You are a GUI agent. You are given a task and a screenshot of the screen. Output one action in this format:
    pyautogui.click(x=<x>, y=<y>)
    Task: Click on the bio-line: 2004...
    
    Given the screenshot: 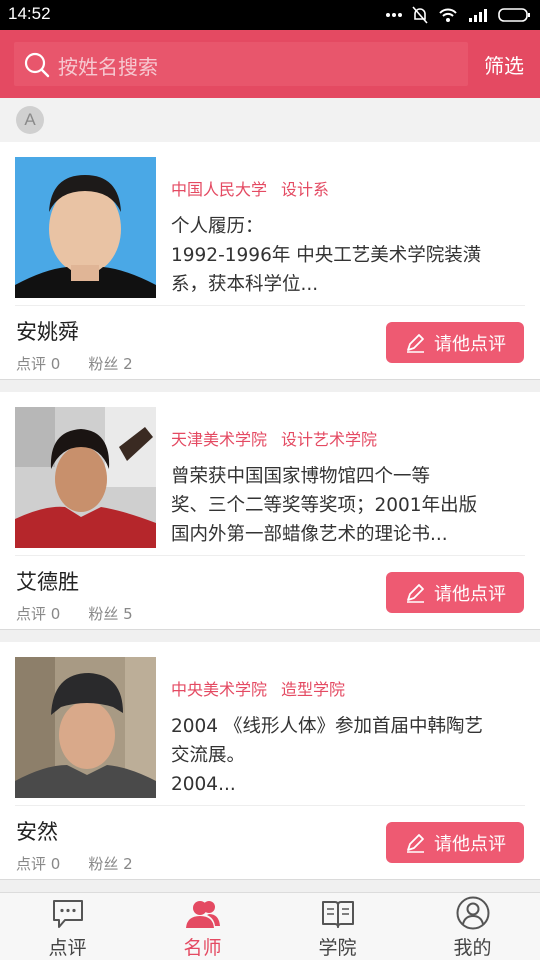 What is the action you would take?
    pyautogui.click(x=203, y=784)
    